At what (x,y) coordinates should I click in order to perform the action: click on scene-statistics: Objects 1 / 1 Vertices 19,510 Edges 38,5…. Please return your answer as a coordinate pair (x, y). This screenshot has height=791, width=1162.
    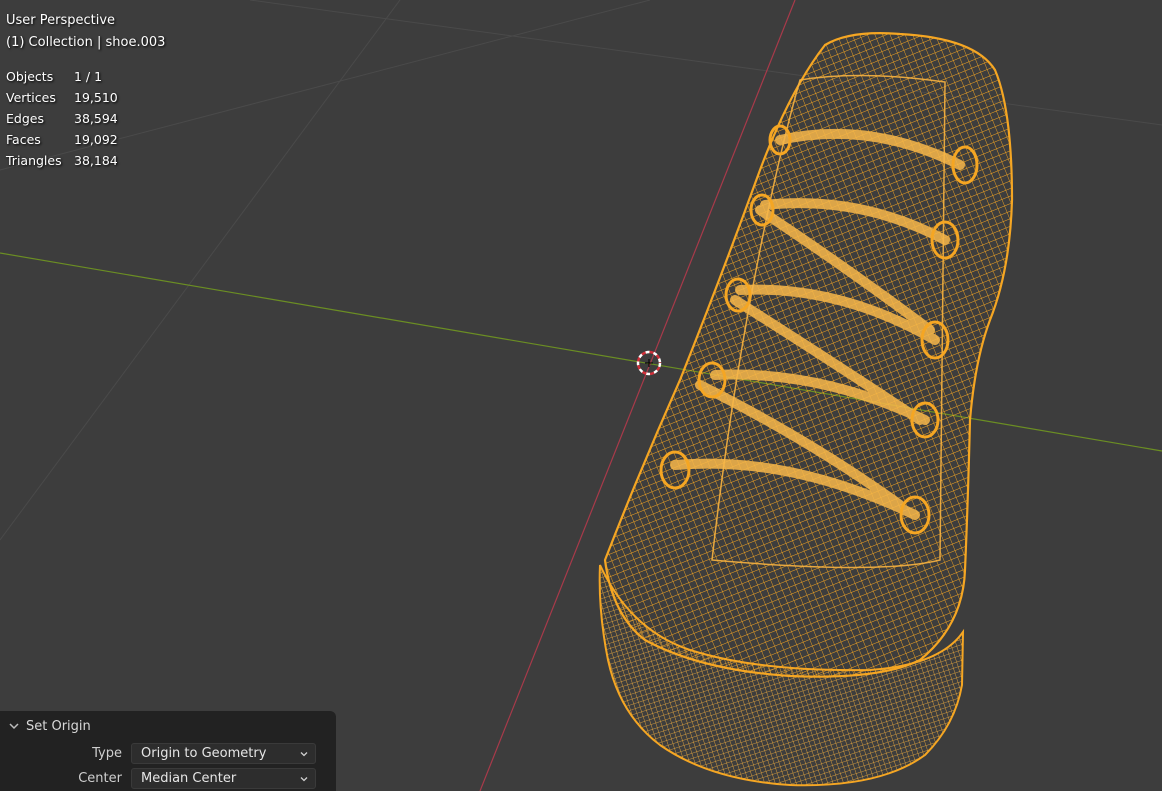
    Looking at the image, I should click on (85, 118).